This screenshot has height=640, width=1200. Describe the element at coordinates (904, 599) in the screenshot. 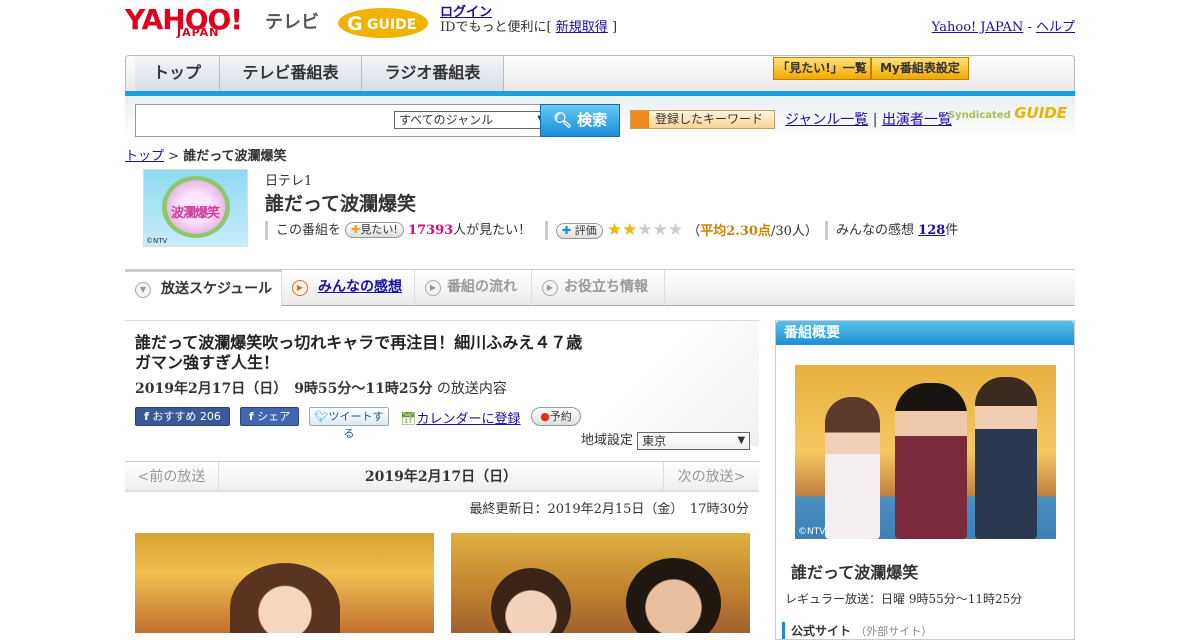

I see `sidebar-regular-broadcast: レギュラー放送：日曜 9時55分～11時25分` at that location.